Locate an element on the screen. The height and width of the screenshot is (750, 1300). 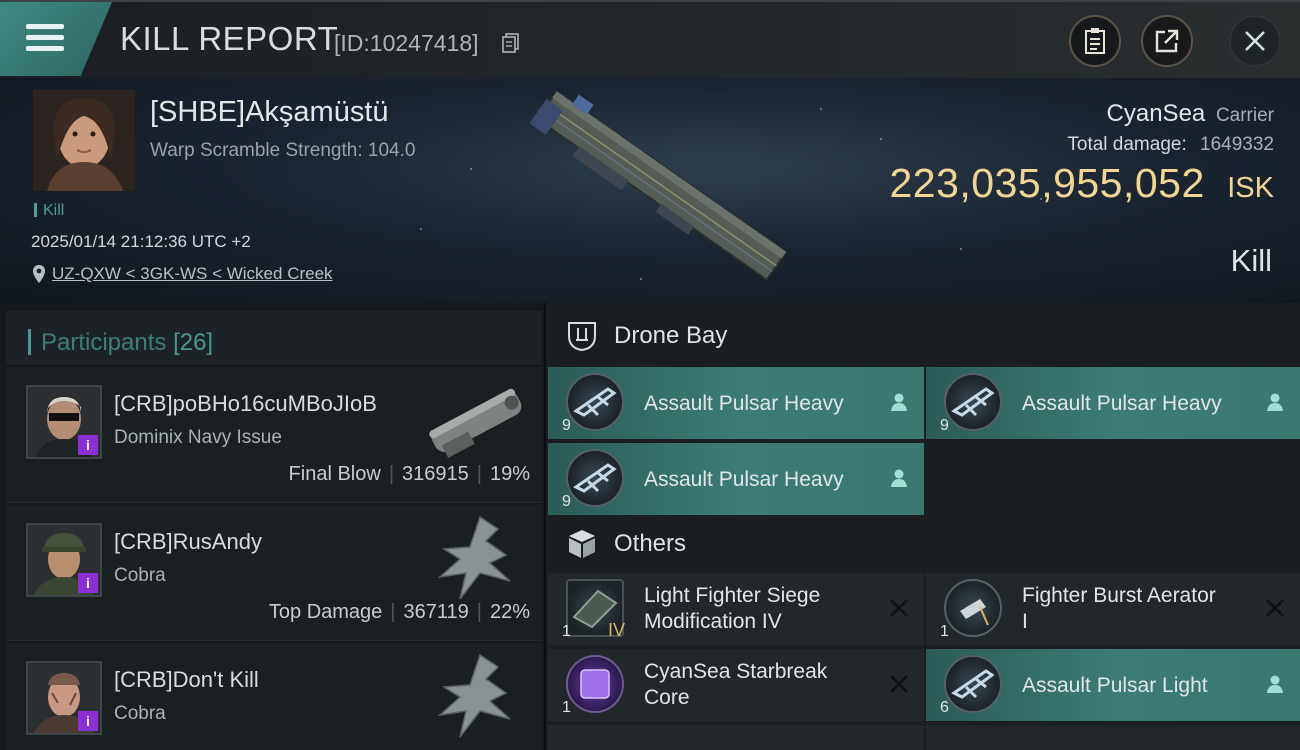
kill-tag: Kill is located at coordinates (49, 211).